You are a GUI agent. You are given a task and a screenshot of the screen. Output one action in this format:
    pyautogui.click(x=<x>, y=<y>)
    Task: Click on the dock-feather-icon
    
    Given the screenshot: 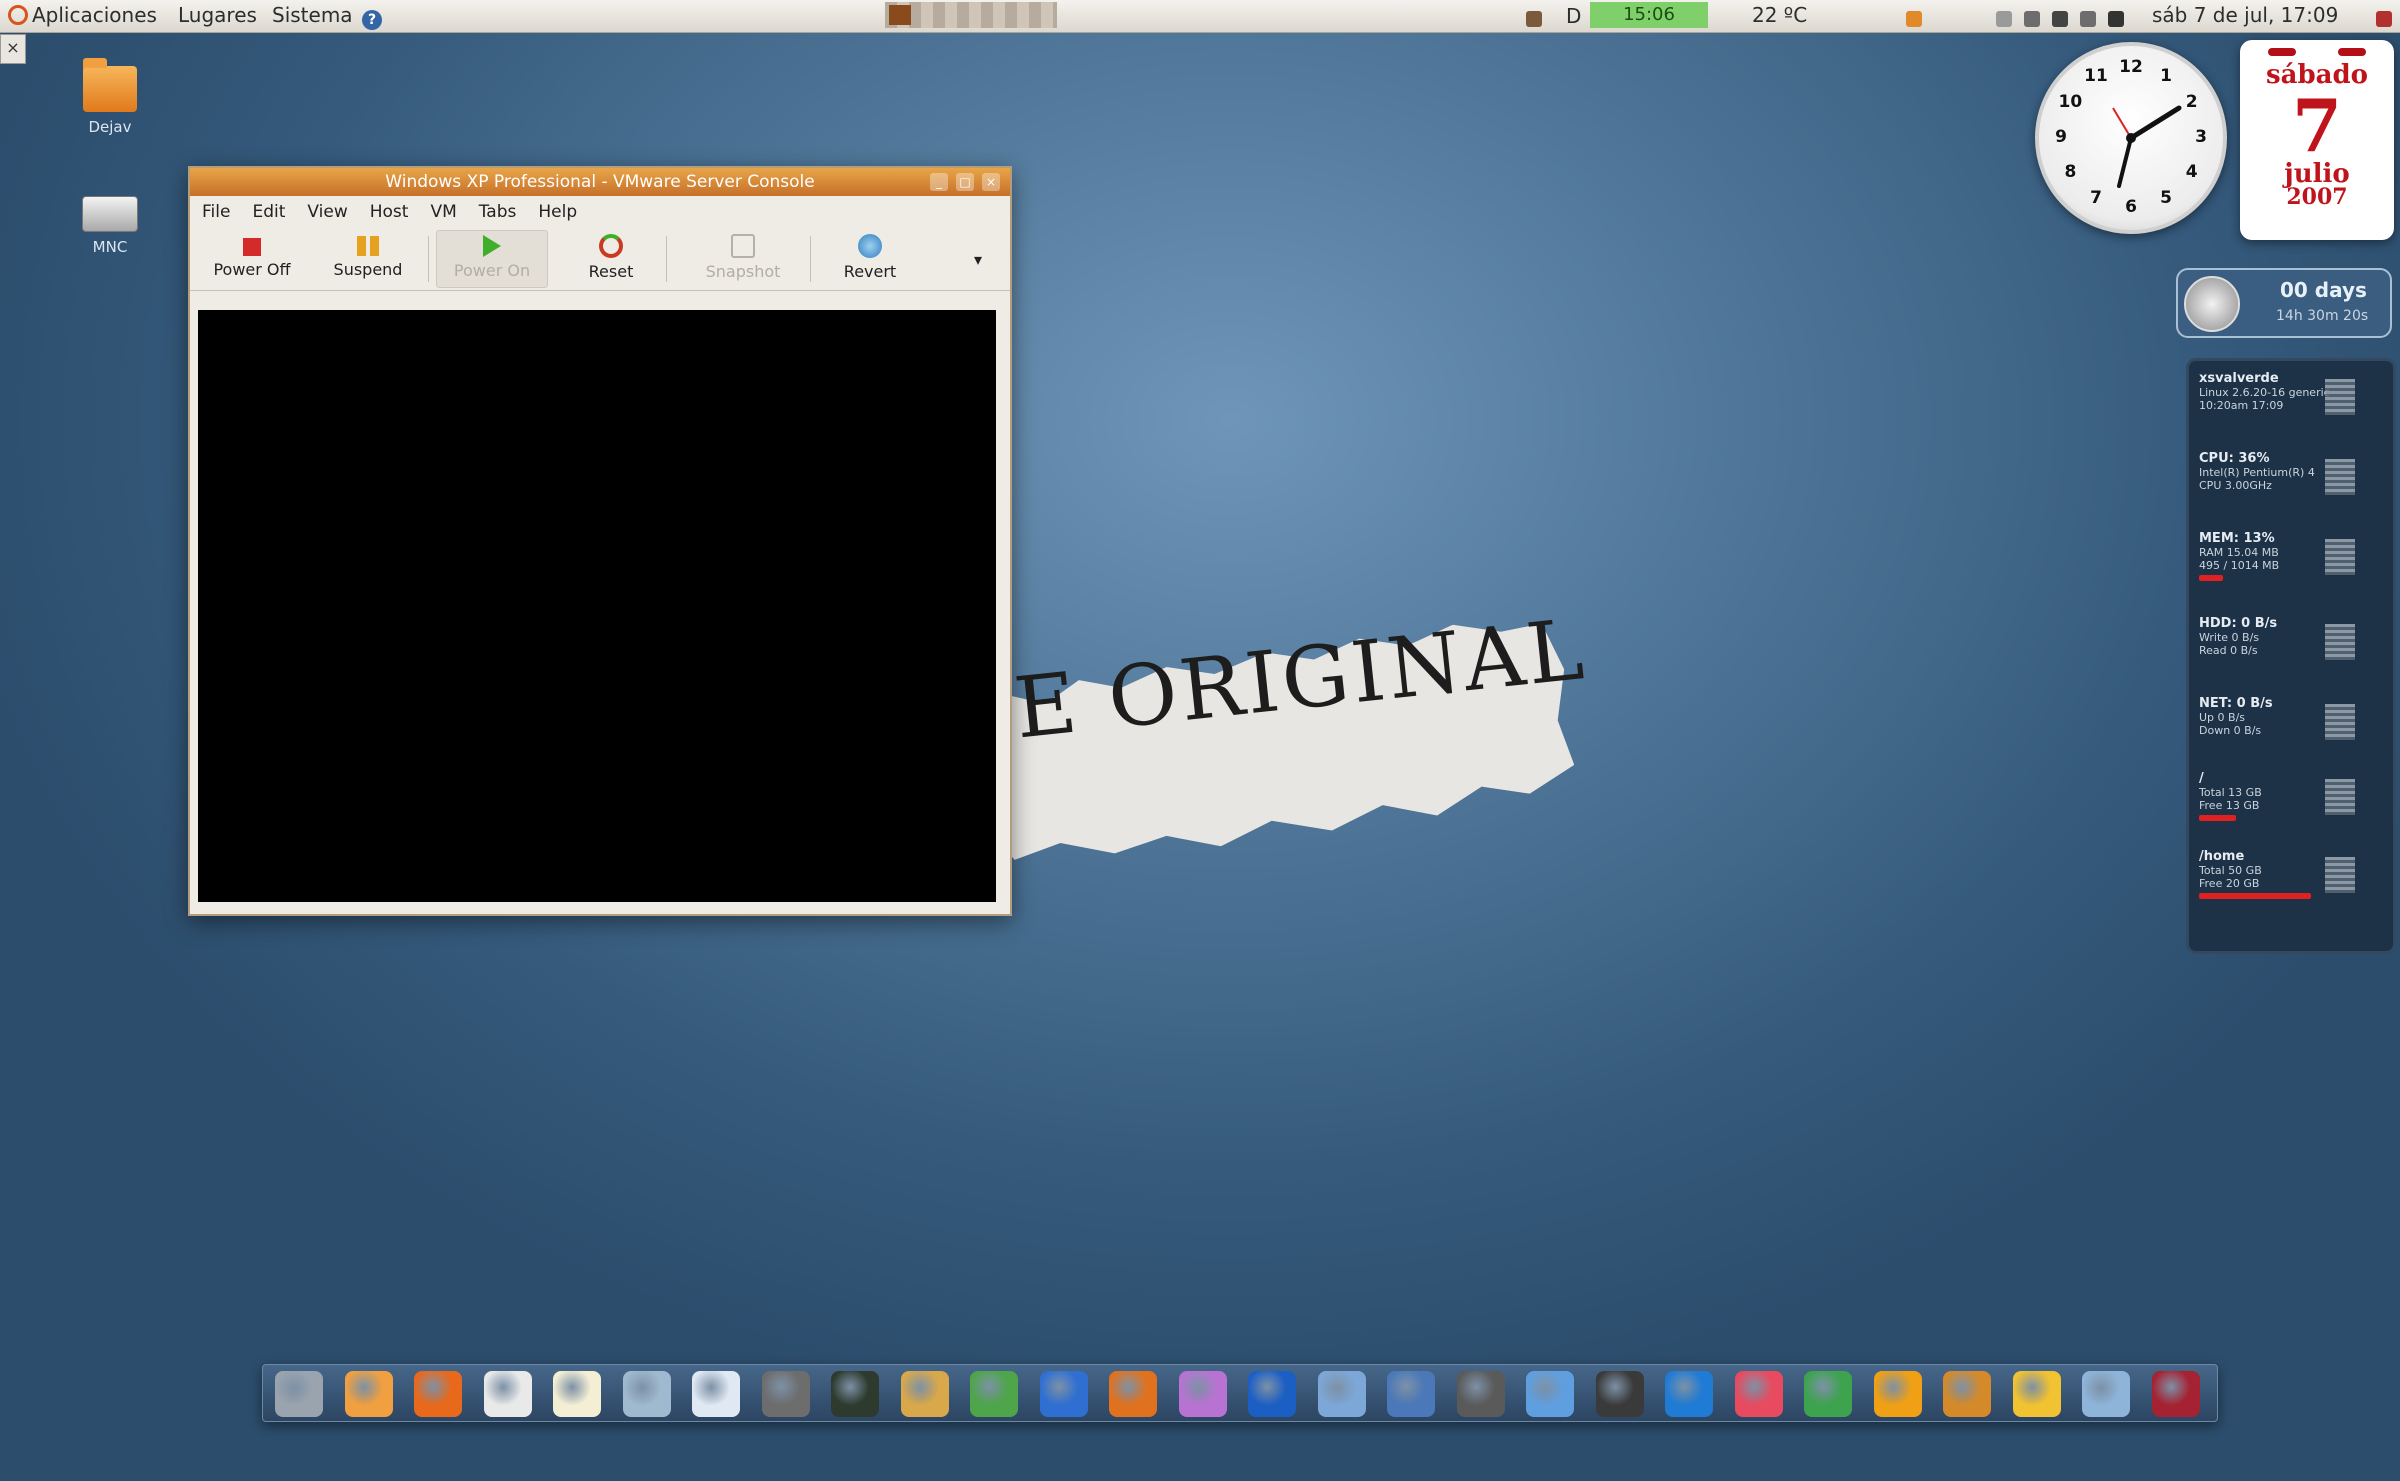 What is the action you would take?
    pyautogui.click(x=1133, y=1394)
    